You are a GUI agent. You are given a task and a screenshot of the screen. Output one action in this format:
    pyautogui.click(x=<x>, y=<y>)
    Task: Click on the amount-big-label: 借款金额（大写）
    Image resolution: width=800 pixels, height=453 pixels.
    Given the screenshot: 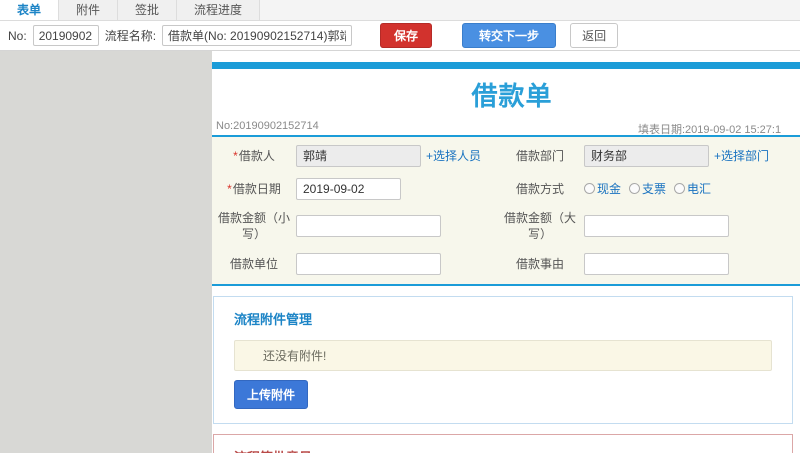 What is the action you would take?
    pyautogui.click(x=539, y=226)
    